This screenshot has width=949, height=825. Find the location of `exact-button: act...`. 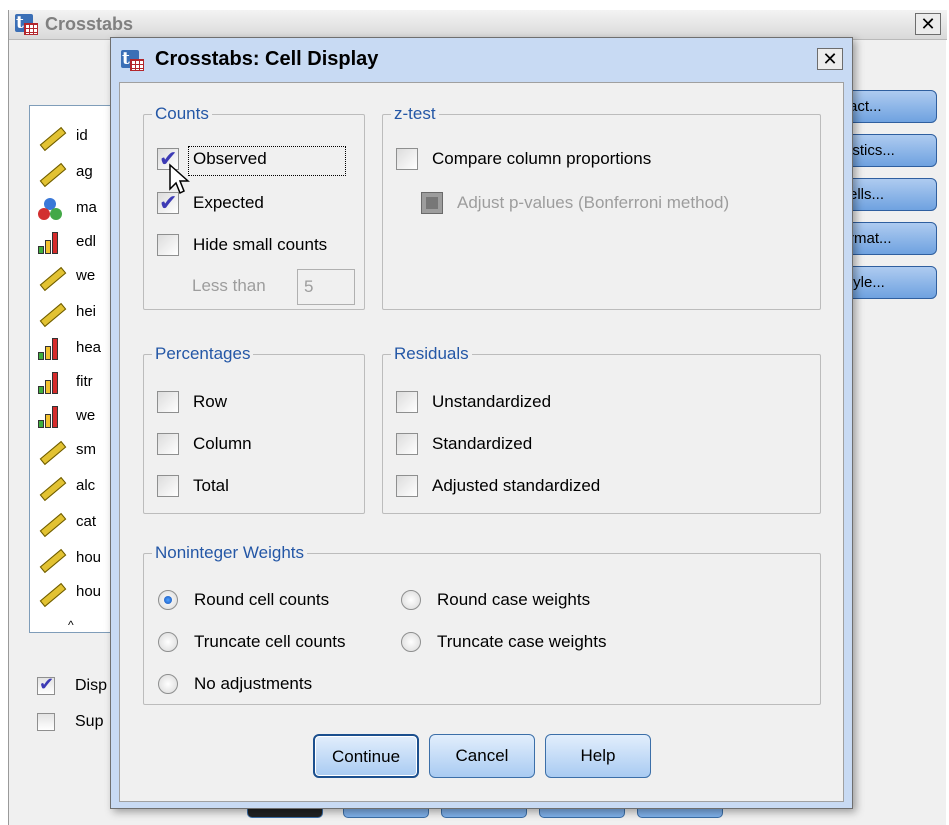

exact-button: act... is located at coordinates (889, 106).